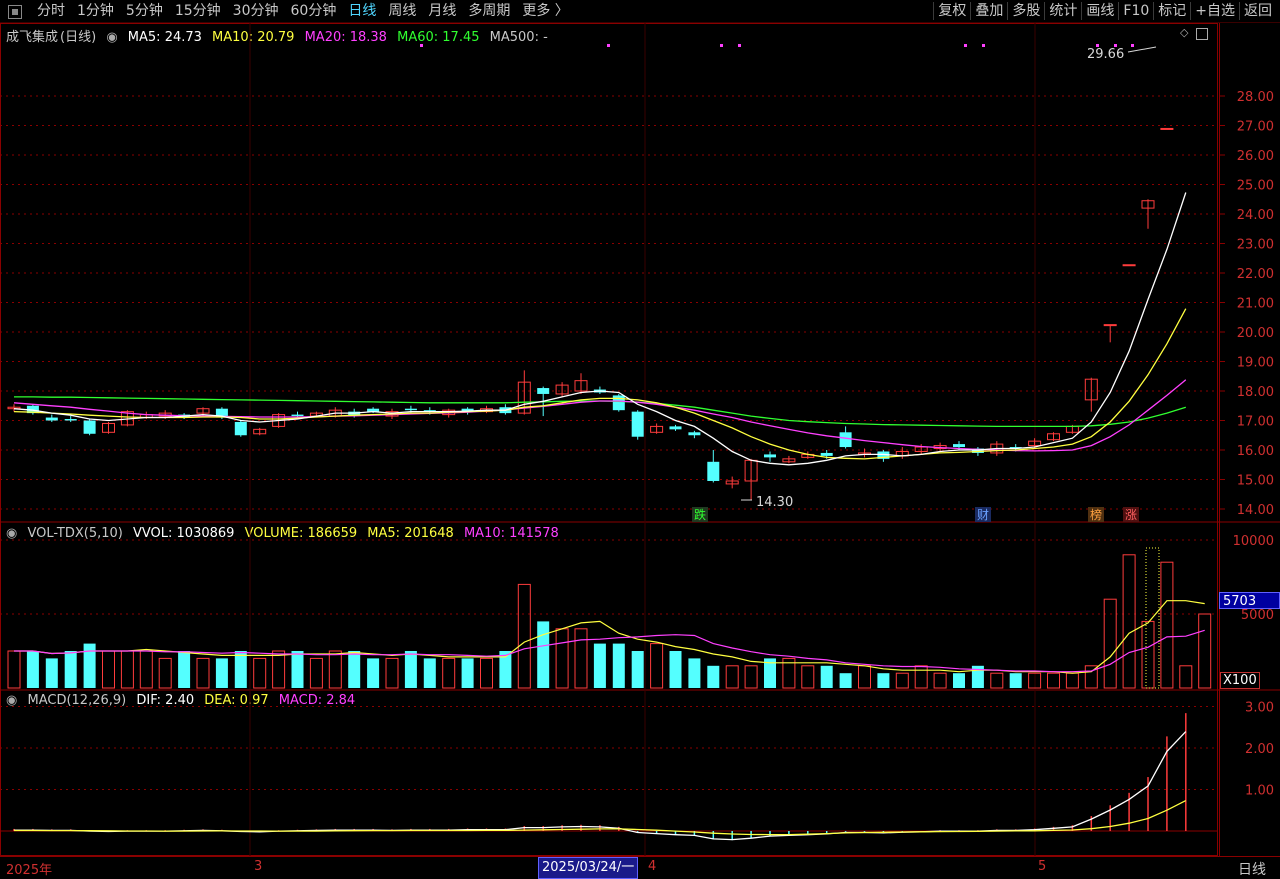 This screenshot has width=1280, height=879. Describe the element at coordinates (1255, 481) in the screenshot. I see `price-tick-label: 15.00` at that location.